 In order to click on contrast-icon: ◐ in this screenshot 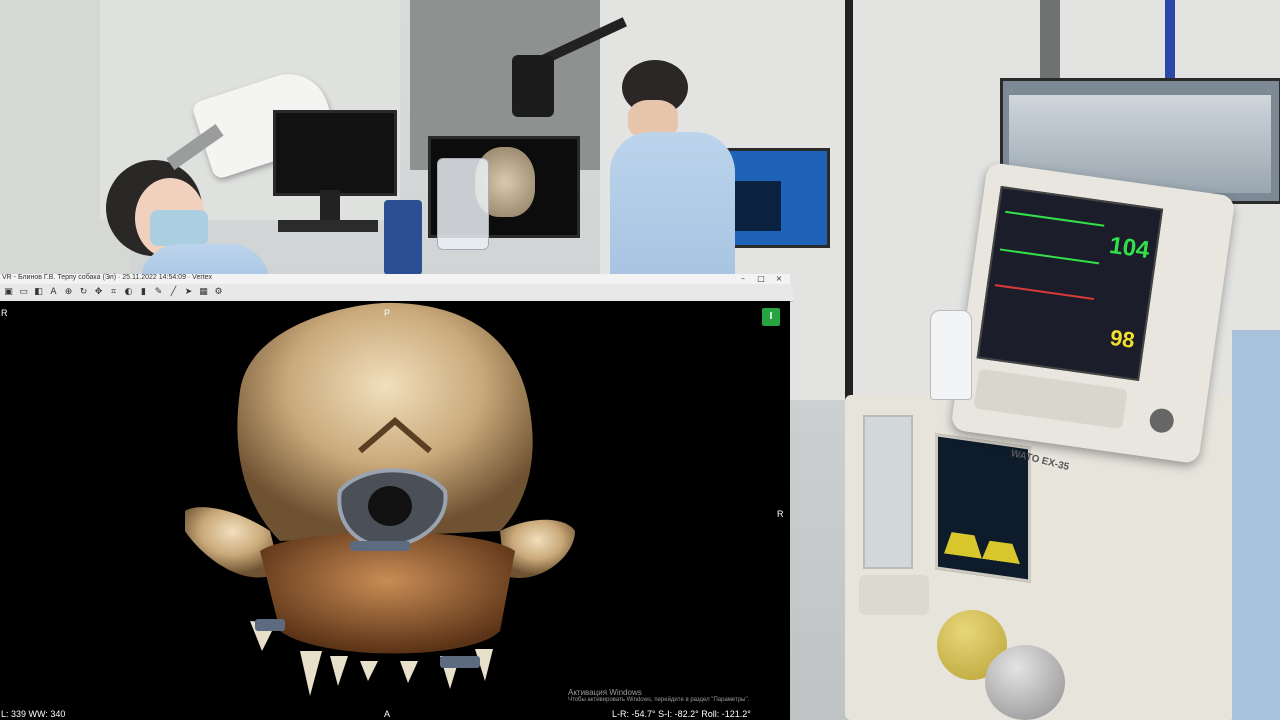, I will do `click(128, 292)`.